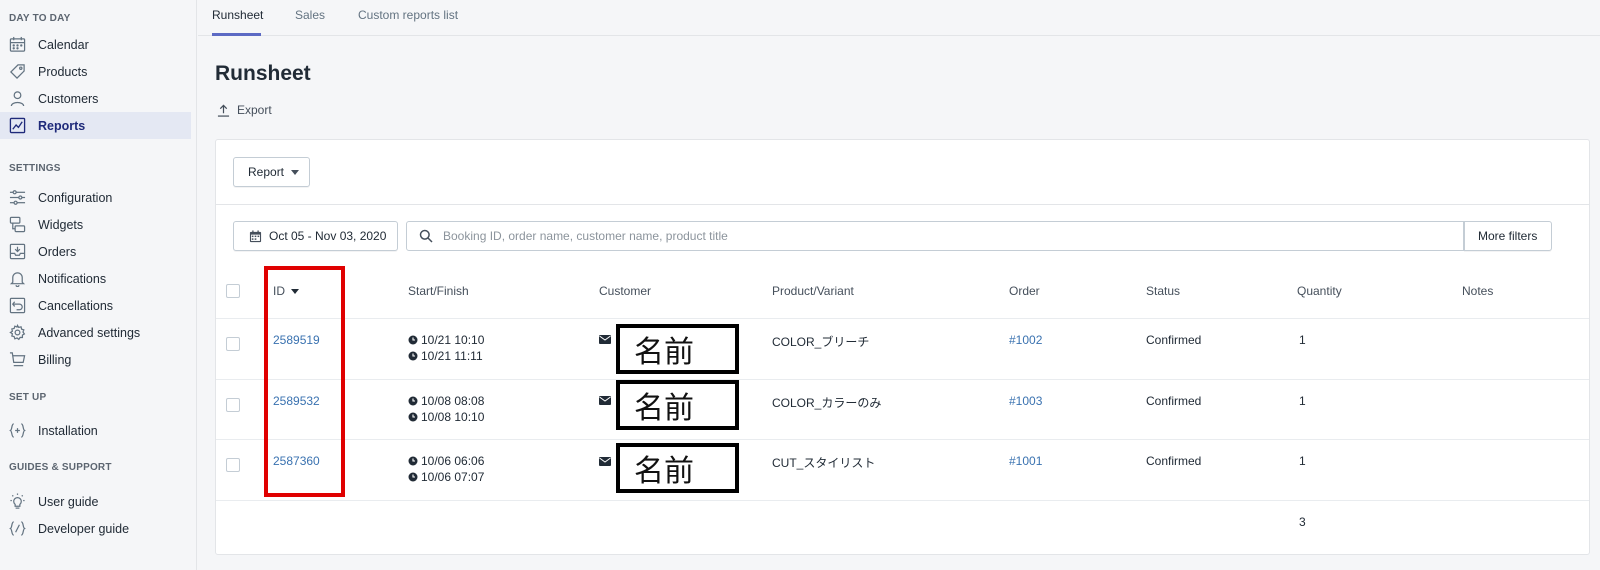  What do you see at coordinates (17, 431) in the screenshot?
I see `code-braces-icon` at bounding box center [17, 431].